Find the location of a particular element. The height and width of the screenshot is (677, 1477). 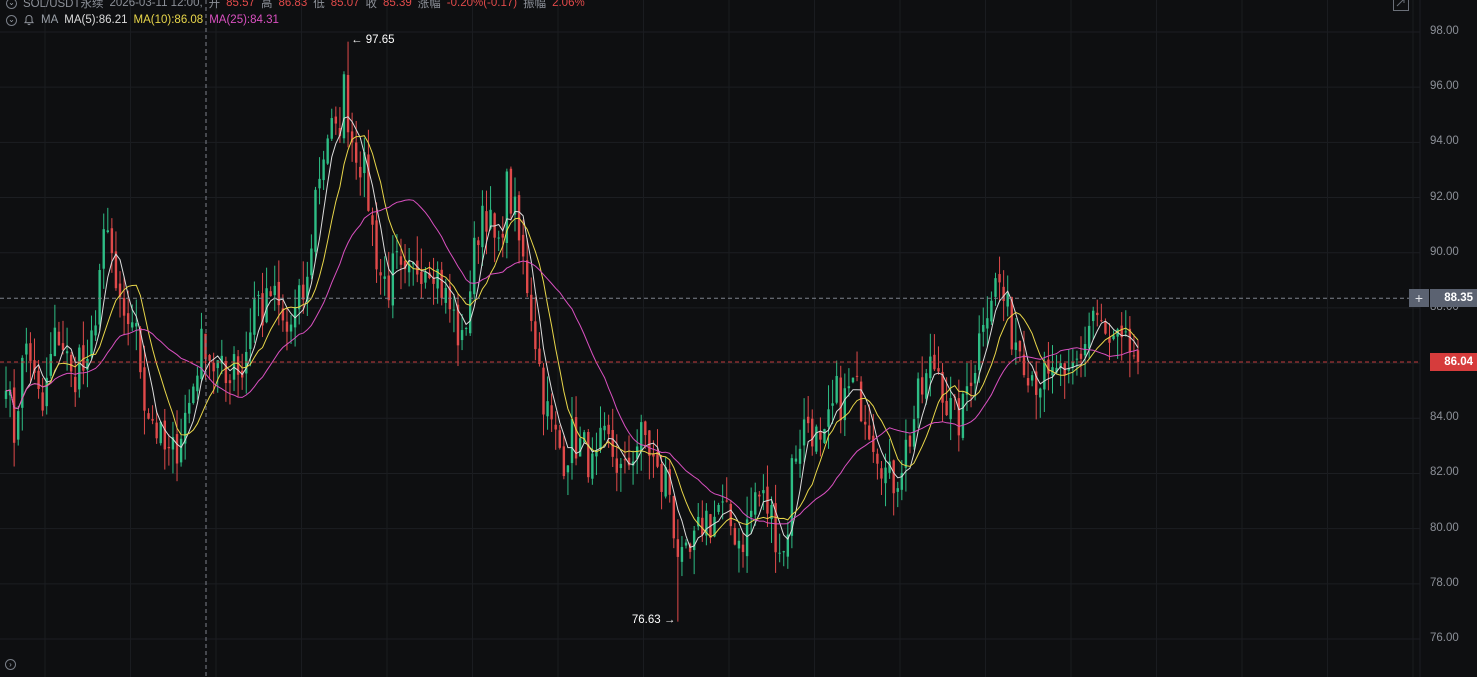

high-price-value: 97.65 is located at coordinates (380, 39).